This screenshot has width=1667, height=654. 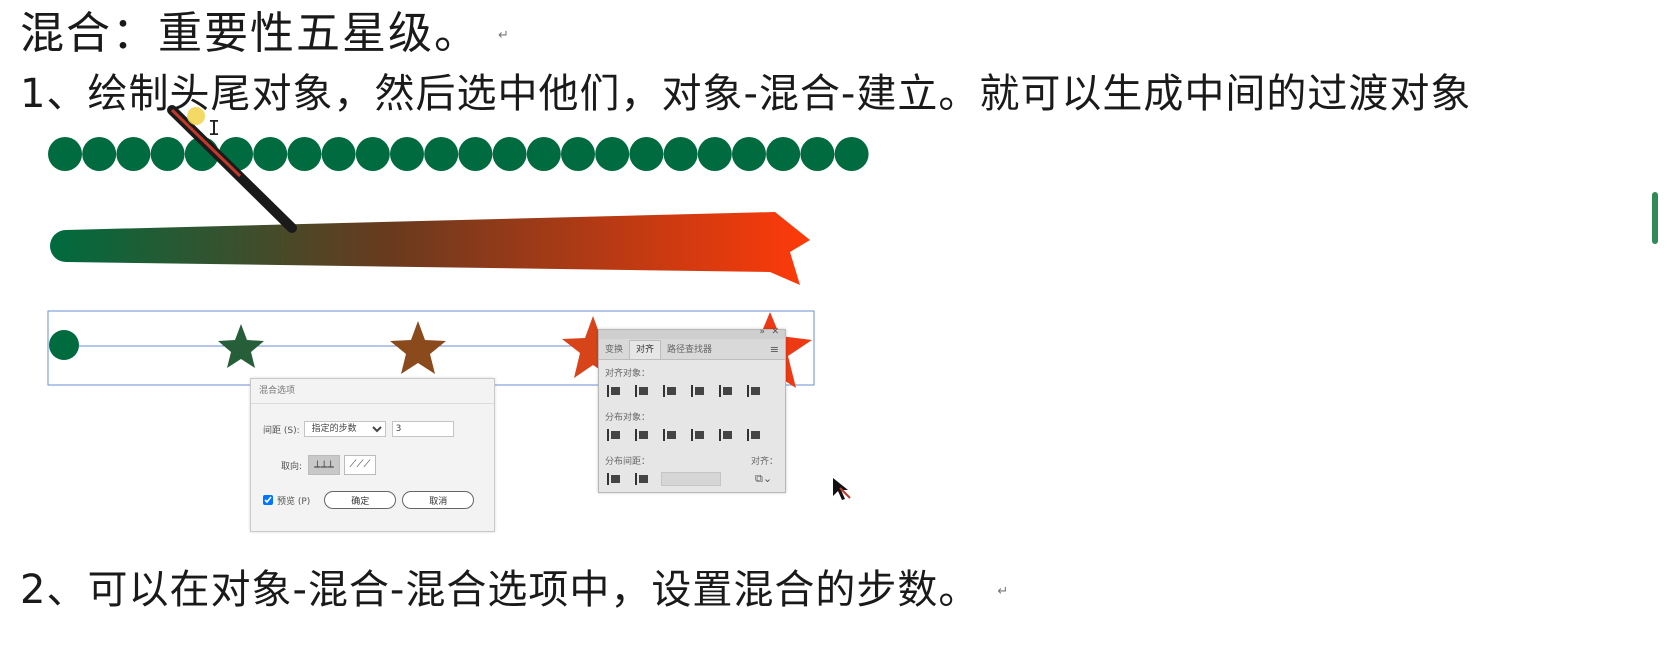 What do you see at coordinates (763, 479) in the screenshot?
I see `align-to-selection-icon: ⧉⌄` at bounding box center [763, 479].